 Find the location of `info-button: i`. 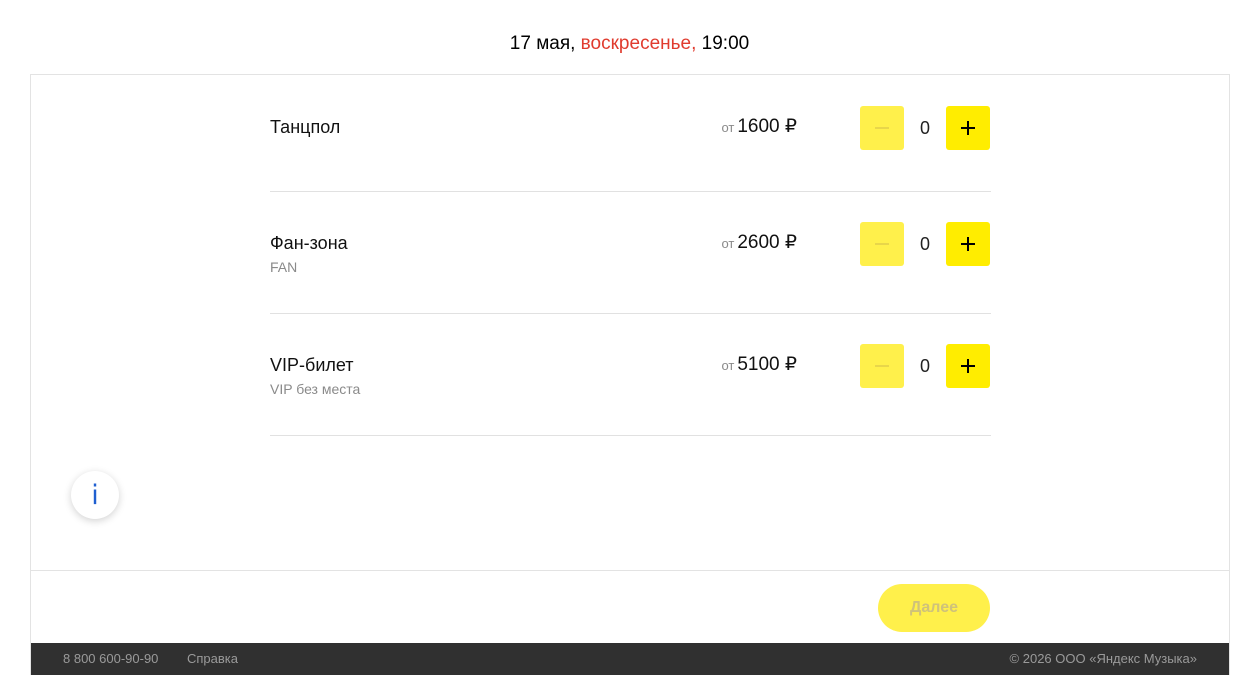

info-button: i is located at coordinates (95, 495).